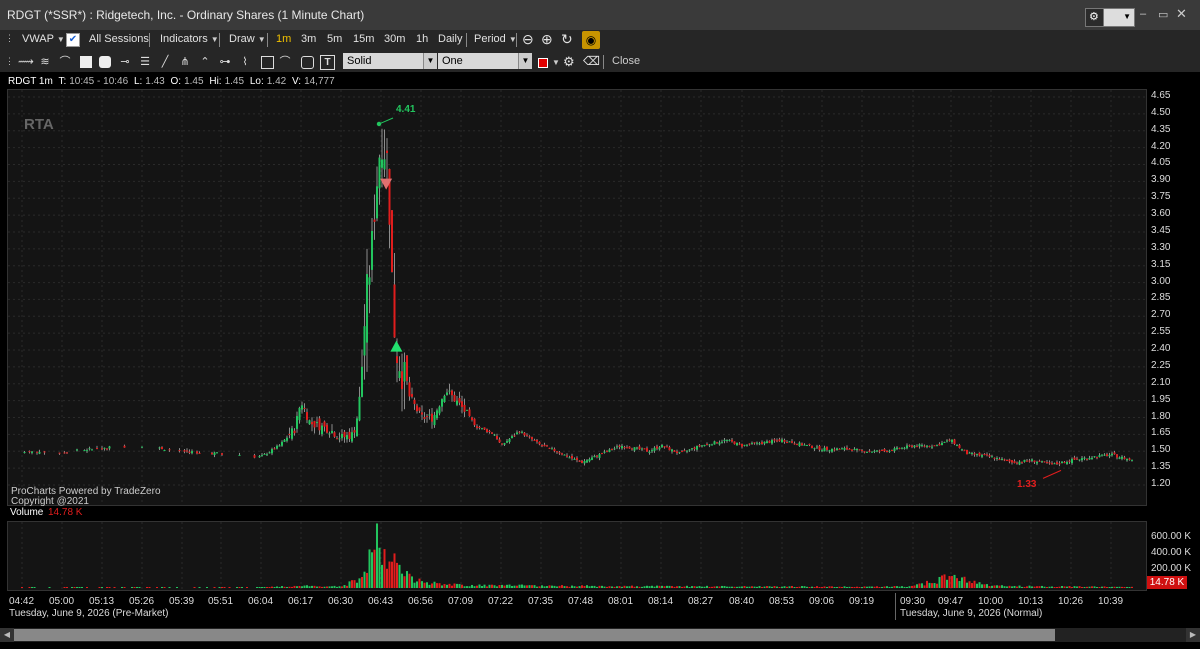 Image resolution: width=1200 pixels, height=649 pixels. What do you see at coordinates (626, 61) in the screenshot?
I see `close-drawing-button: Close` at bounding box center [626, 61].